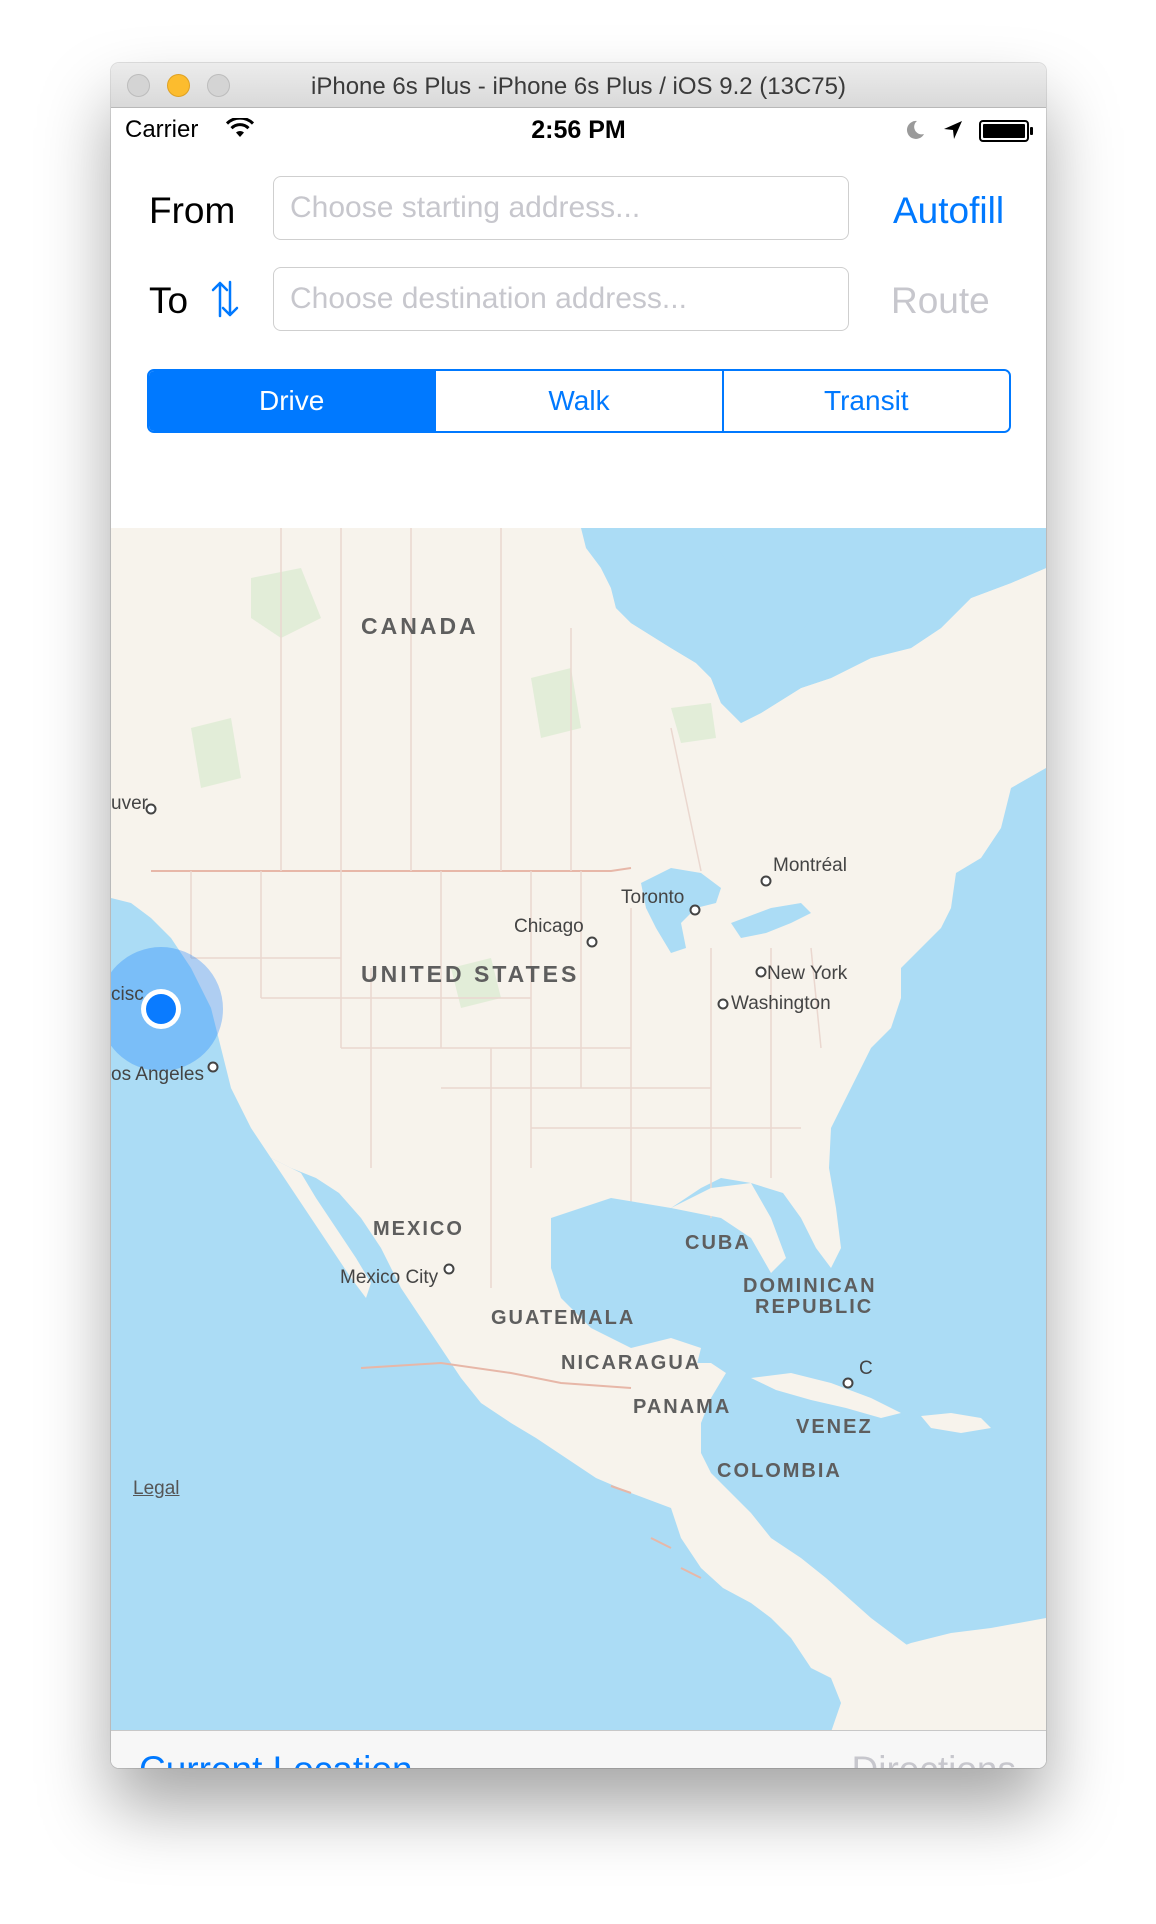 The image size is (1156, 1924). What do you see at coordinates (127, 994) in the screenshot?
I see `map-city-san-francisco: cisc` at bounding box center [127, 994].